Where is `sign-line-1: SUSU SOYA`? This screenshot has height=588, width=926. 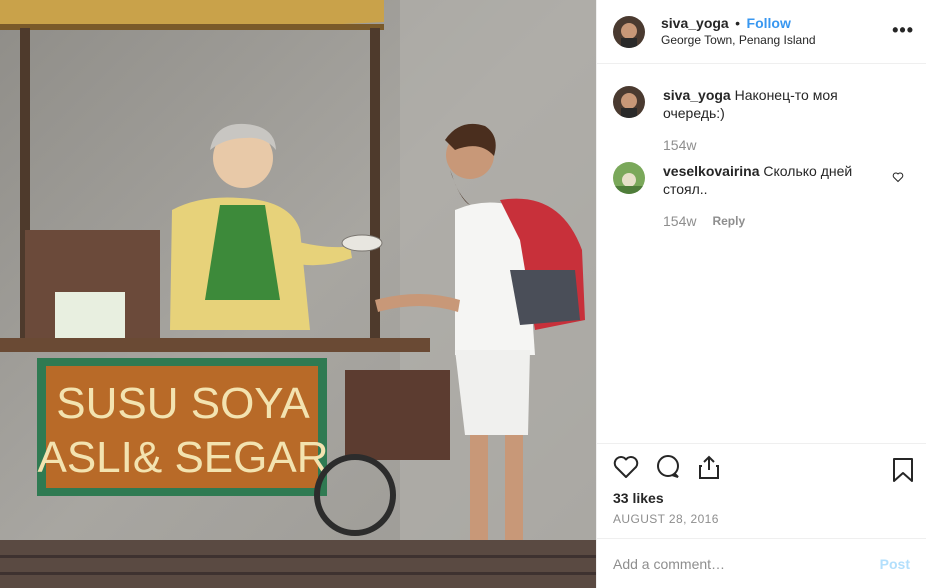 sign-line-1: SUSU SOYA is located at coordinates (183, 403).